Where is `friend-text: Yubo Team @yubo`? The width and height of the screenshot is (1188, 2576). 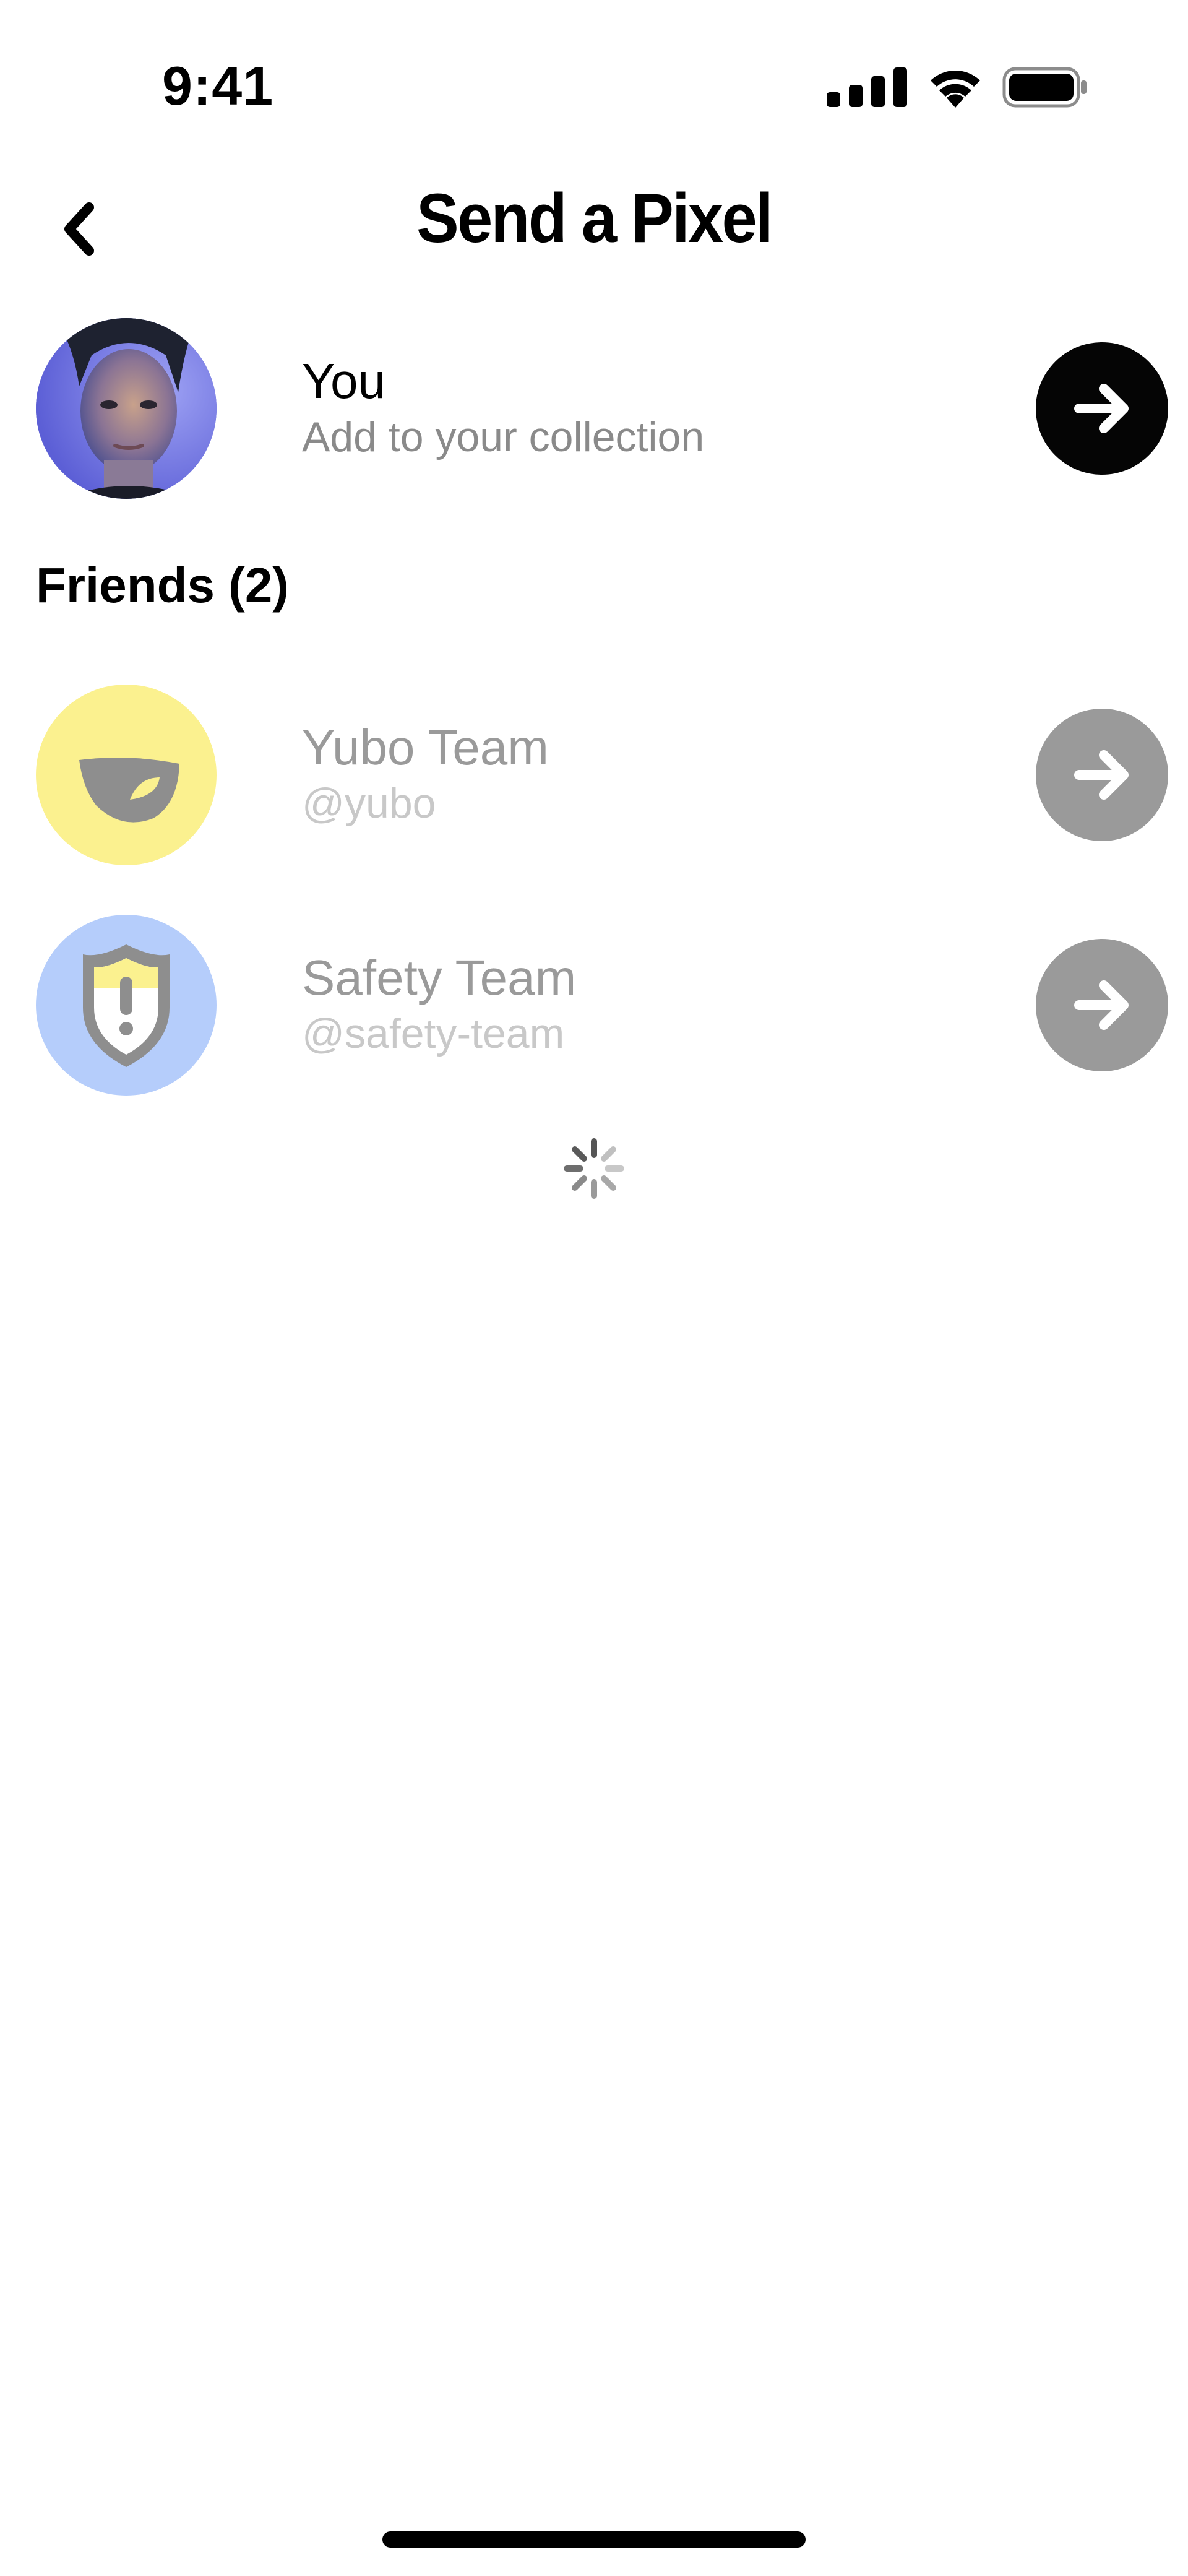 friend-text: Yubo Team @yubo is located at coordinates (669, 775).